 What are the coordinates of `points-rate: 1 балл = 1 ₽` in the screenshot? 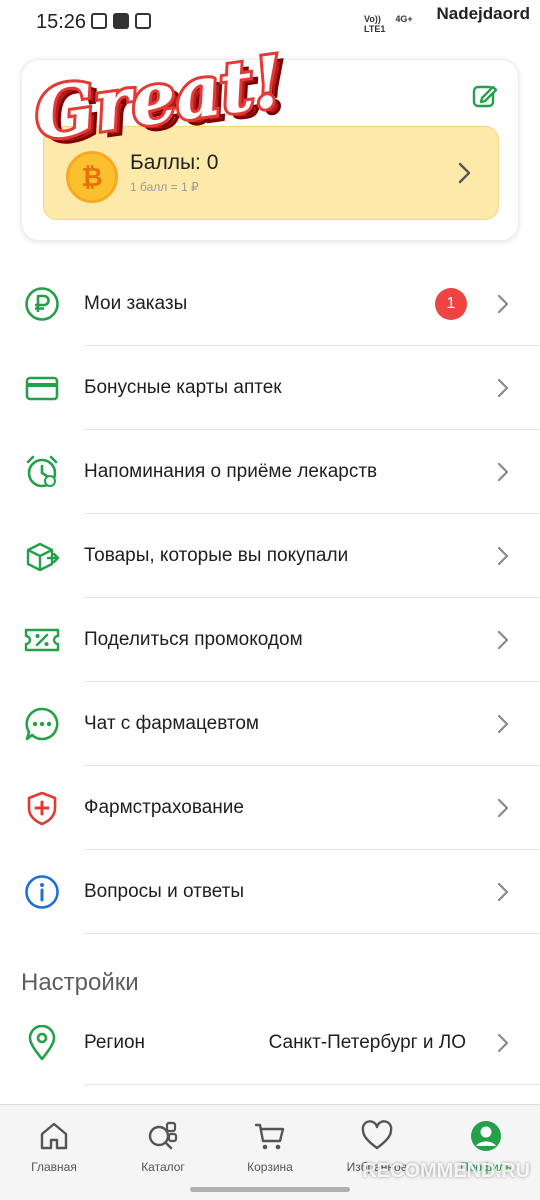 It's located at (164, 187).